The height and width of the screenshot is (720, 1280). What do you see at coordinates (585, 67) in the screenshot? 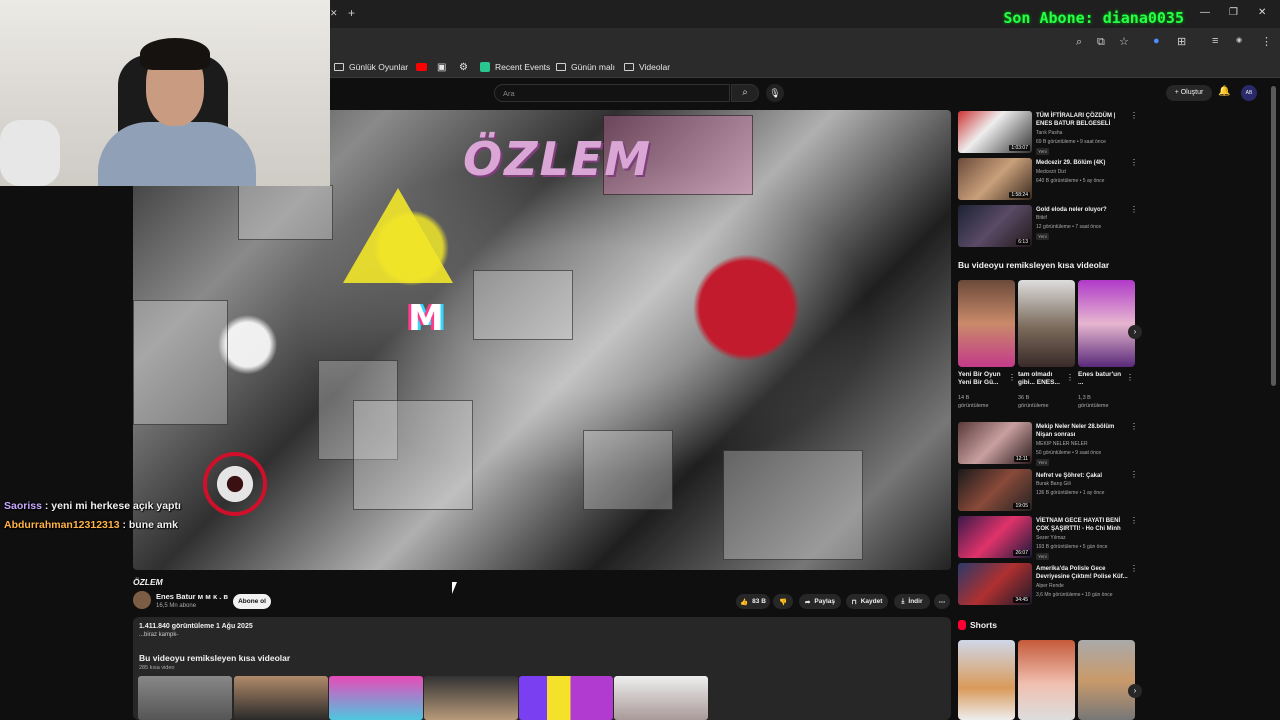
I see `bookmark-gunun-mali: Günün malı` at bounding box center [585, 67].